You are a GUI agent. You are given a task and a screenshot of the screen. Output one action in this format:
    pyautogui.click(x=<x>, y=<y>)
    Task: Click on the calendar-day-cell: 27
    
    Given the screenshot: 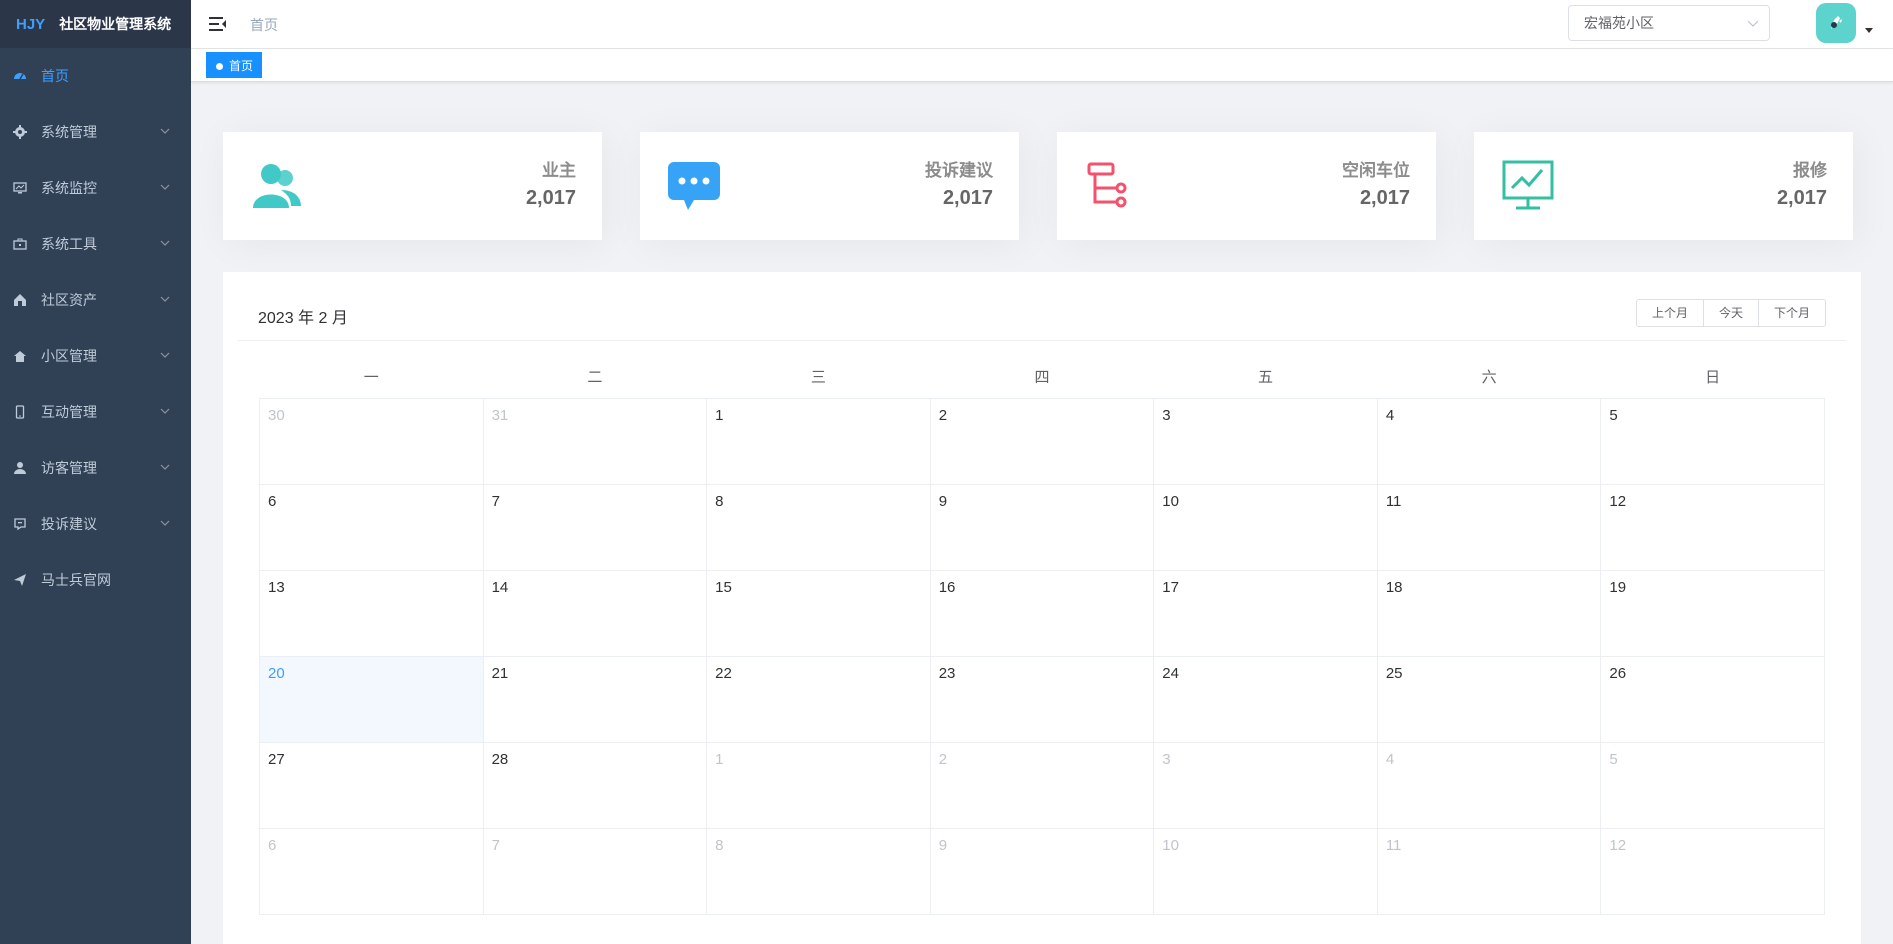 What is the action you would take?
    pyautogui.click(x=371, y=785)
    